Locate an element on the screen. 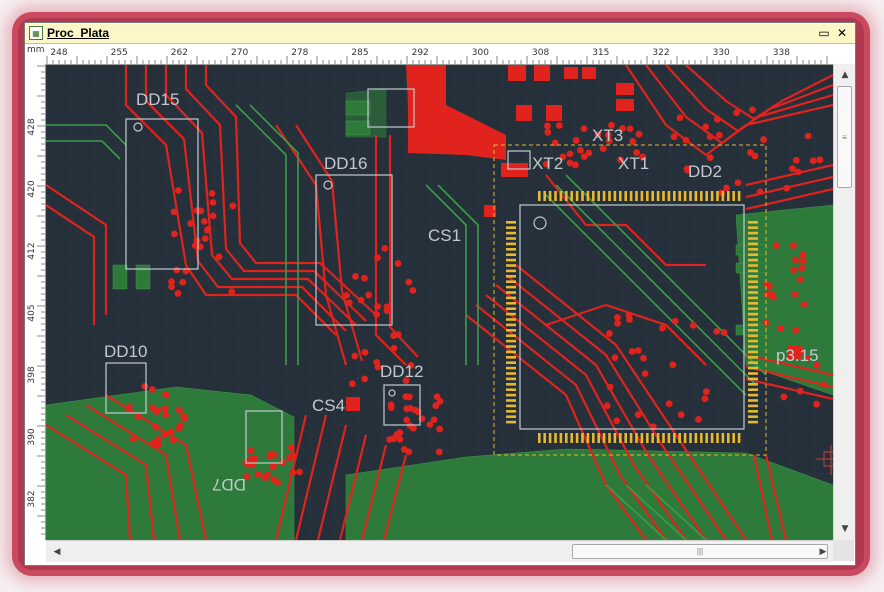  label-xt2: XT2 is located at coordinates (547, 163).